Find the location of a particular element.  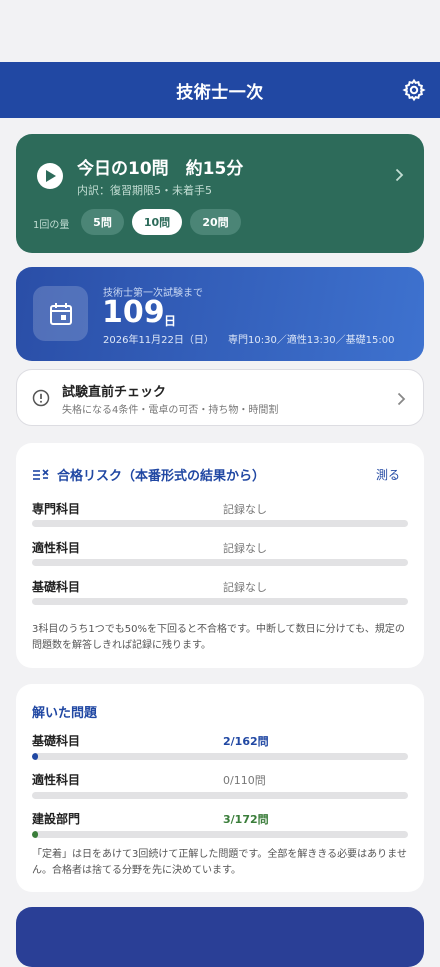

risk-compare-icon is located at coordinates (41, 476).